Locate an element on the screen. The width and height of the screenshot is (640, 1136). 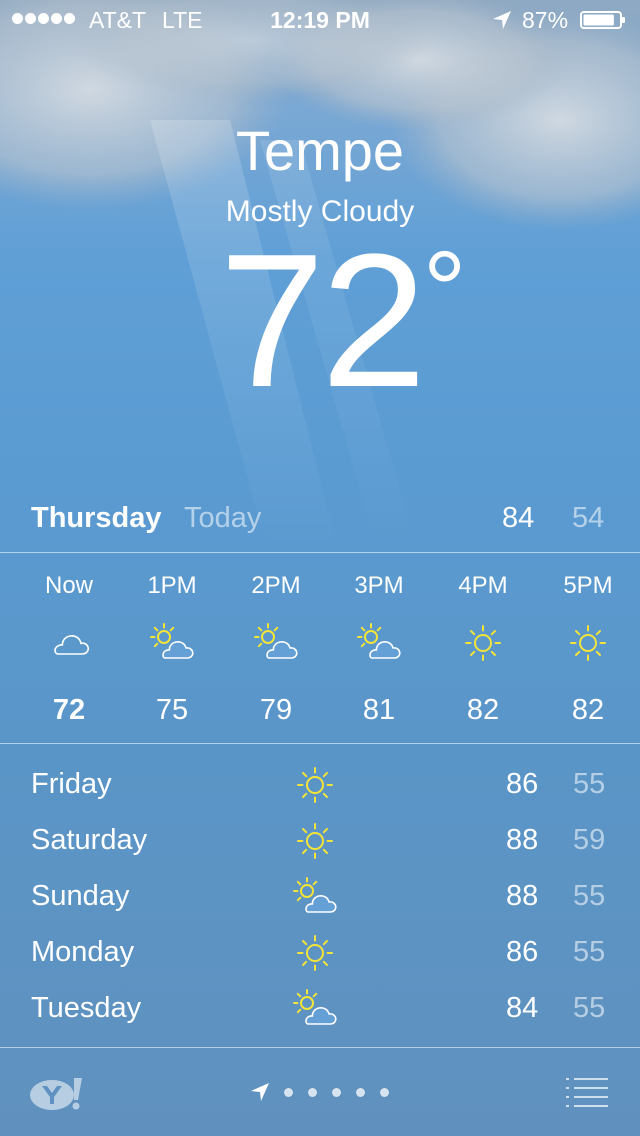
today-summary-row: Thursday Today 84 54 is located at coordinates (320, 518).